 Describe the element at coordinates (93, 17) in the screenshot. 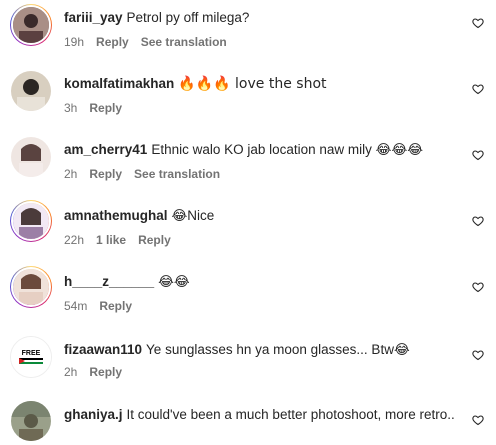

I see `comment-username: fariii_yay` at that location.